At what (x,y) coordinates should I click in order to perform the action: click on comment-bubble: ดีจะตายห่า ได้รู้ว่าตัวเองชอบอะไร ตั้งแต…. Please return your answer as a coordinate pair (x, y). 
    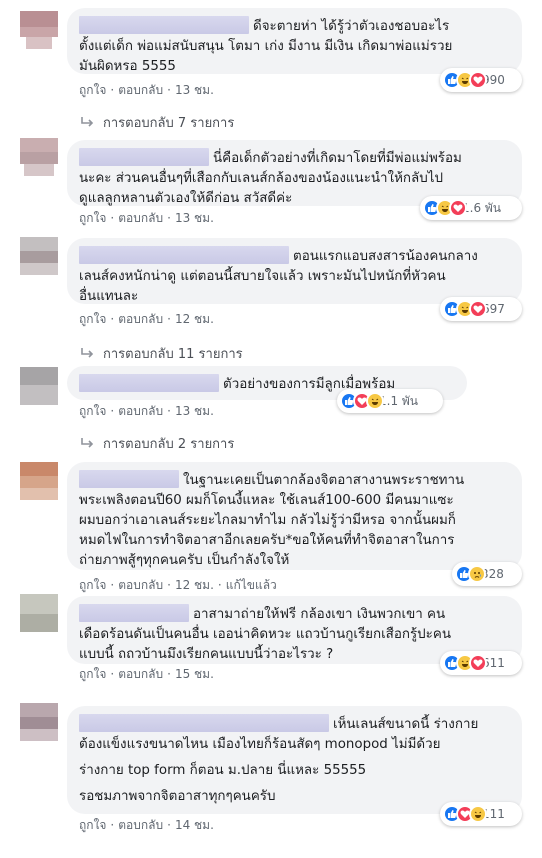
    Looking at the image, I should click on (294, 41).